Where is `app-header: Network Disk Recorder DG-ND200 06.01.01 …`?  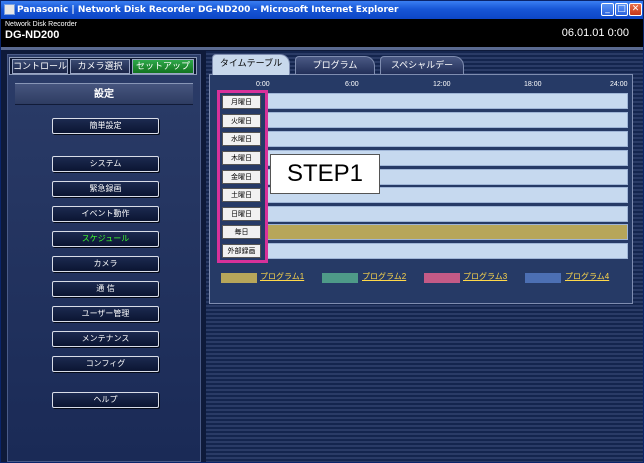 app-header: Network Disk Recorder DG-ND200 06.01.01 … is located at coordinates (322, 33).